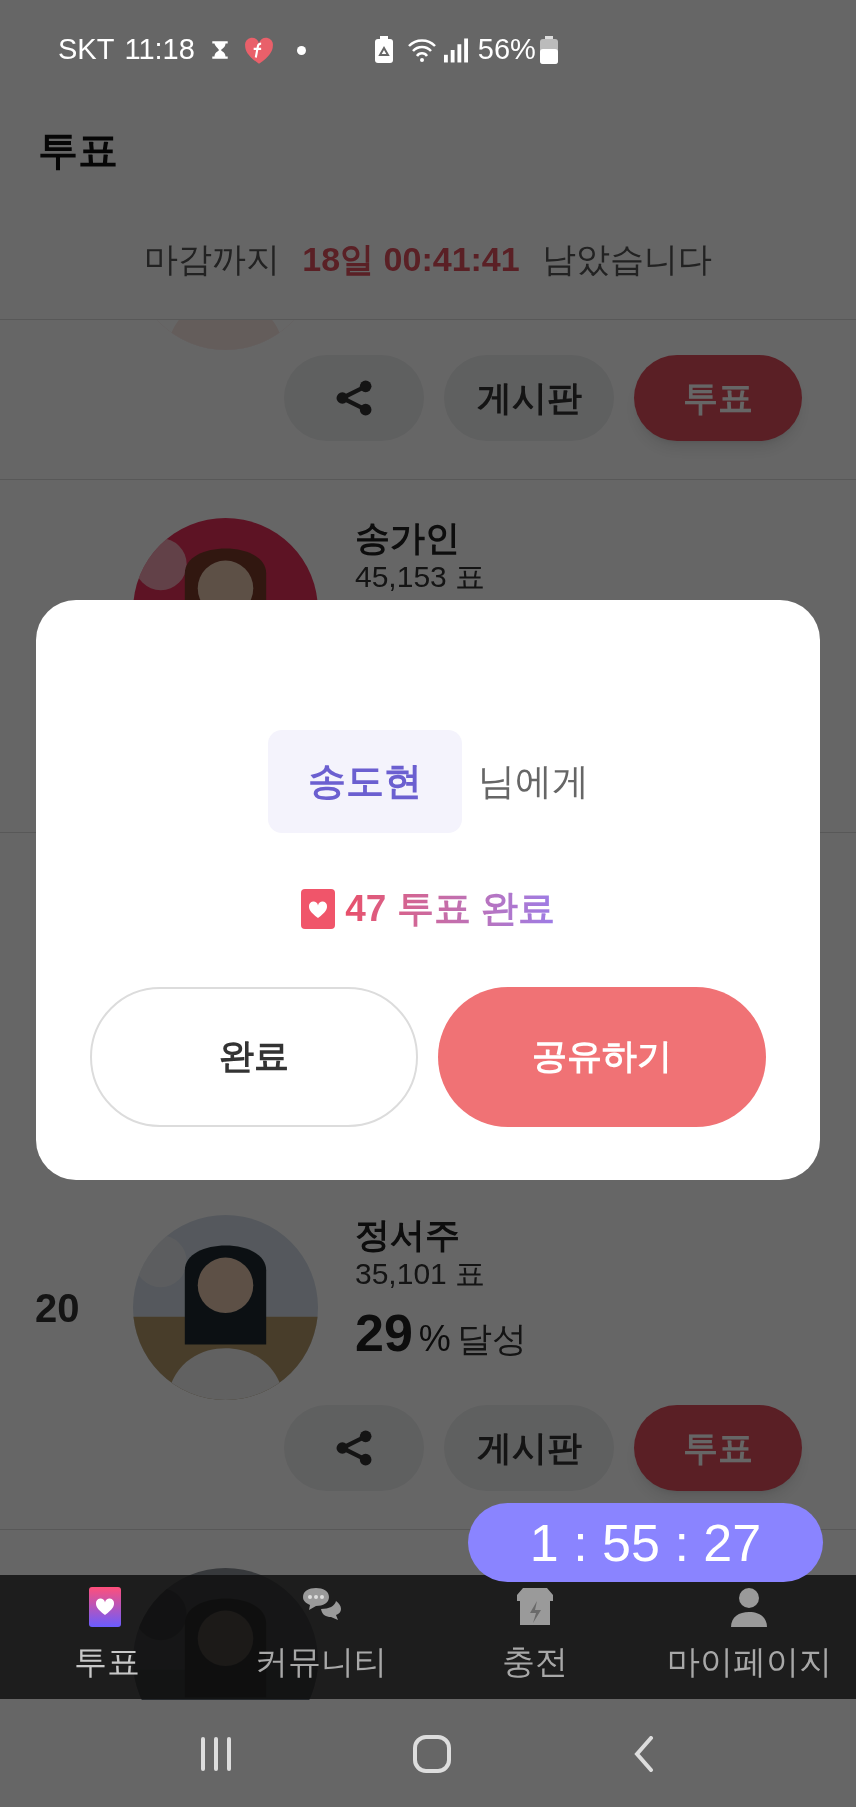 The width and height of the screenshot is (856, 1807). What do you see at coordinates (384, 1333) in the screenshot?
I see `achievement-percent: 29` at bounding box center [384, 1333].